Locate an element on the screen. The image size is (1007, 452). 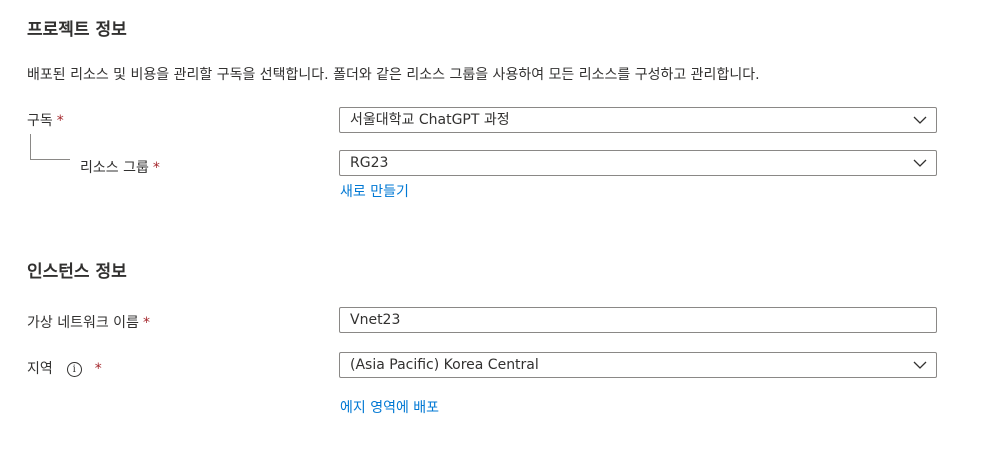
resource-group-dropdown: RG23 is located at coordinates (638, 163).